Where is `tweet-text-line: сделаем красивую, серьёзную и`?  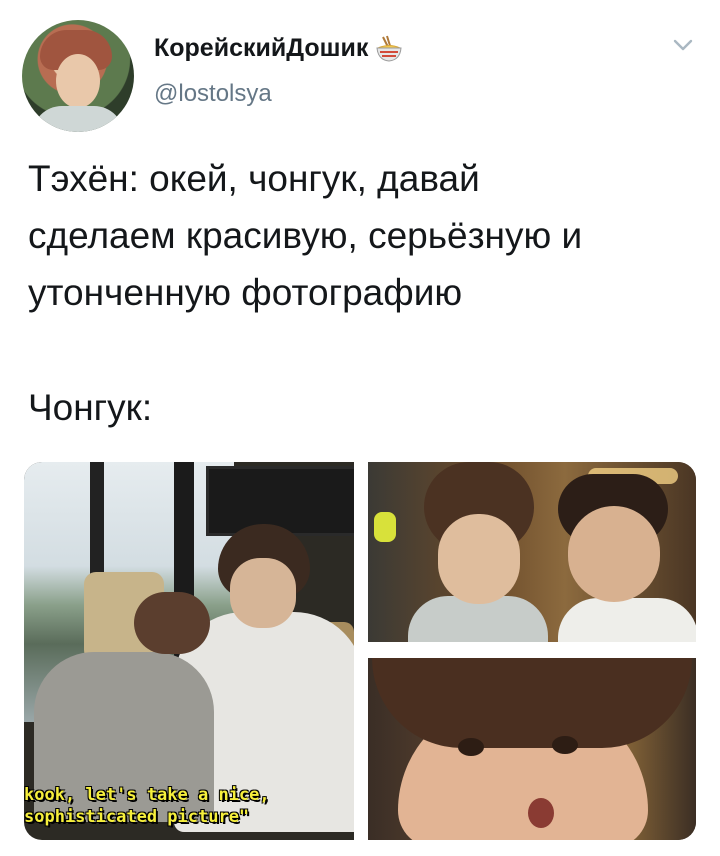 tweet-text-line: сделаем красивую, серьёзную и is located at coordinates (305, 235).